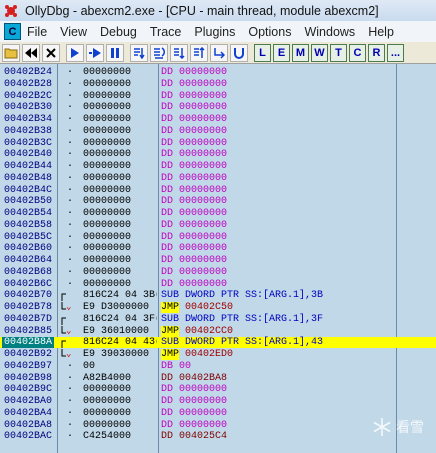 This screenshot has width=436, height=453. What do you see at coordinates (166, 32) in the screenshot?
I see `menu-trace: Trace` at bounding box center [166, 32].